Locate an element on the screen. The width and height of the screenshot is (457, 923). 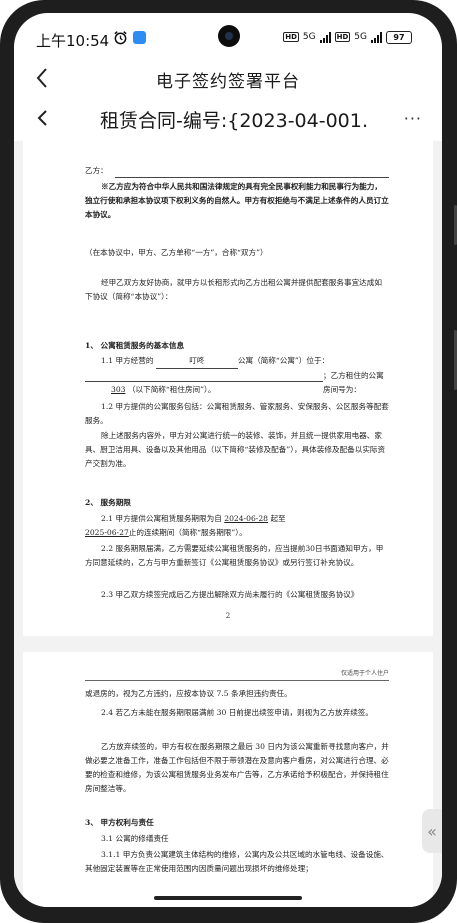
home-indicator is located at coordinates (228, 898).